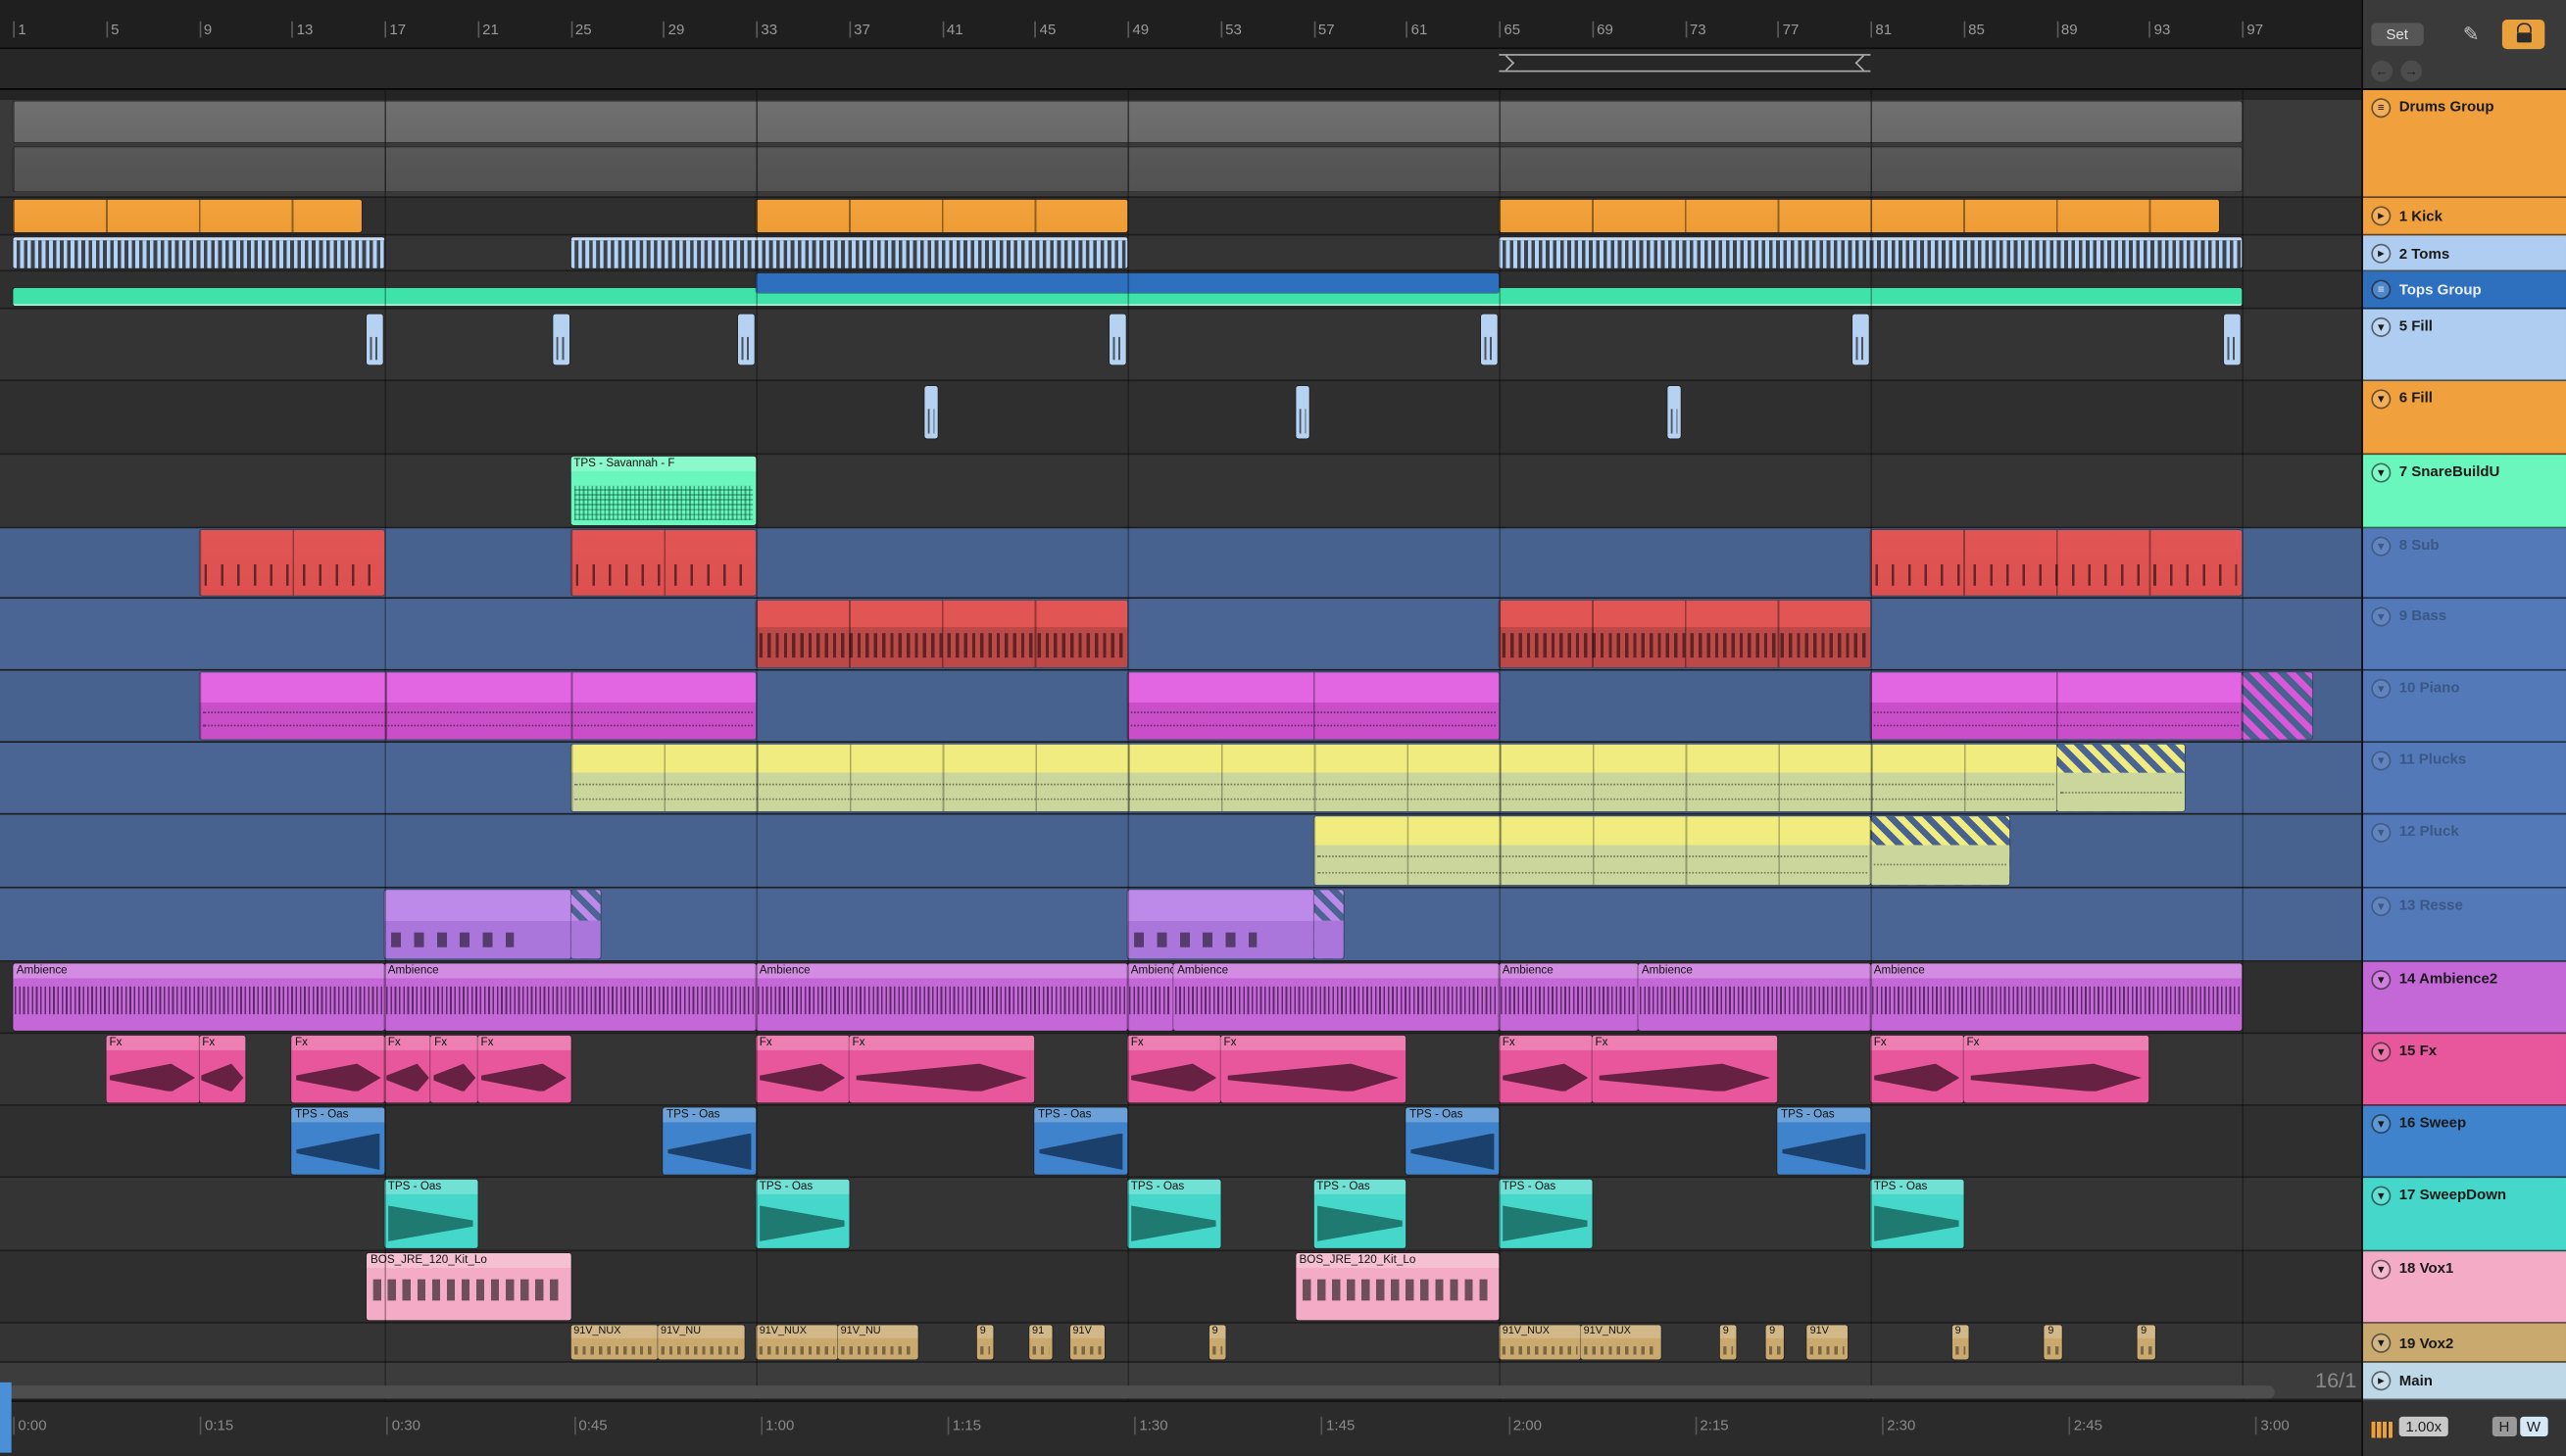  Describe the element at coordinates (2504, 1426) in the screenshot. I see `h-button: H` at that location.